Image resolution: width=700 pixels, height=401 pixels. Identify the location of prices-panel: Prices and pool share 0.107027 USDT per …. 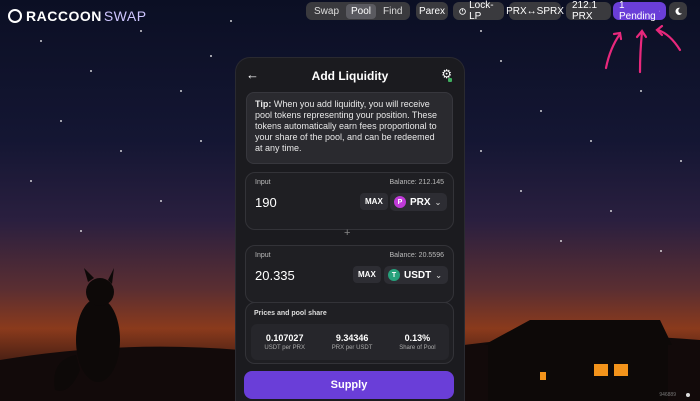
(349, 333).